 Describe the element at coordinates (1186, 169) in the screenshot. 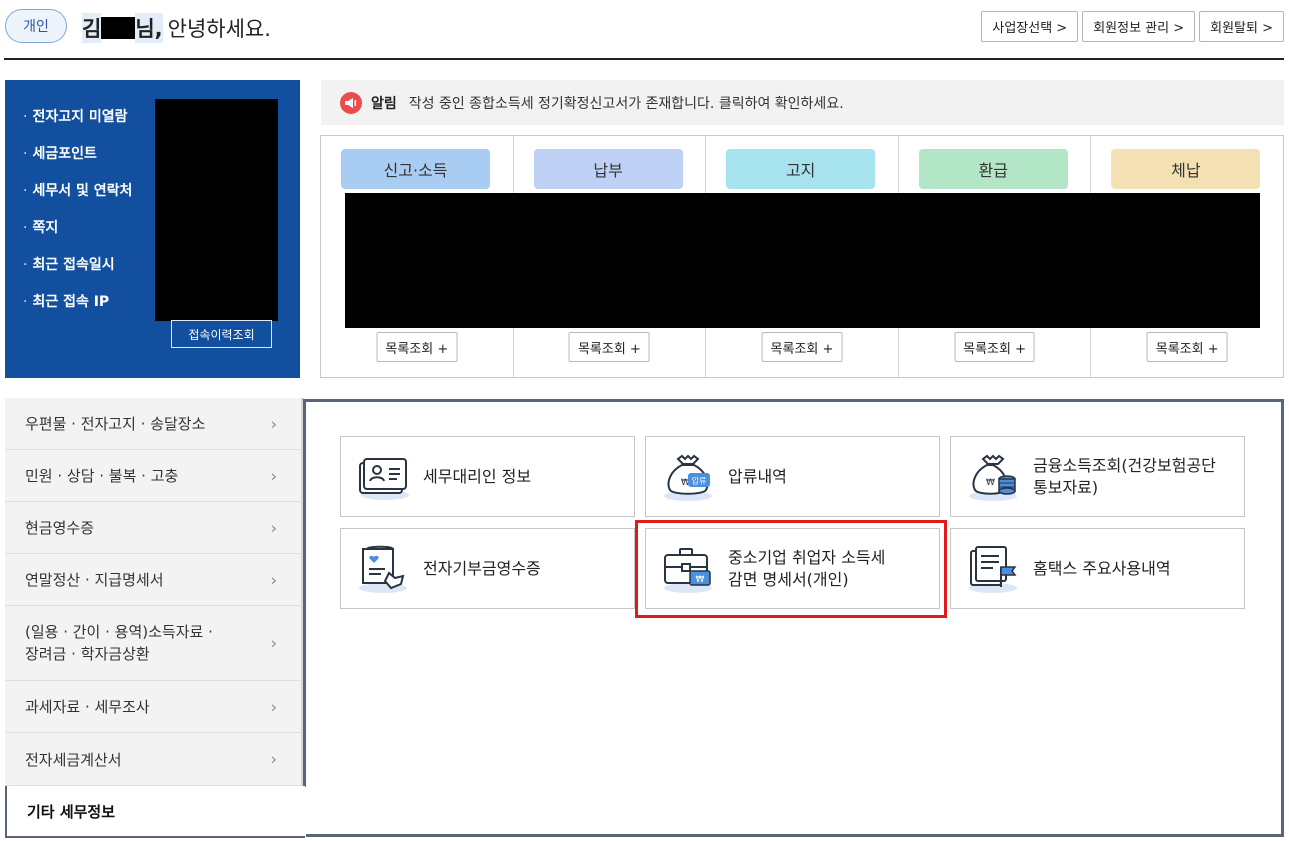

I see `tab-arrears: 체납` at that location.